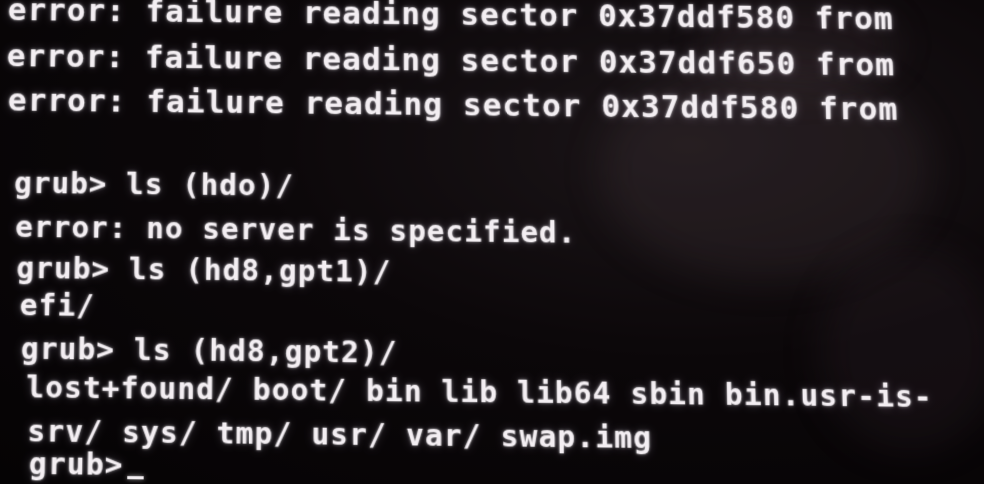  I want to click on grub-prompt: grub>, so click(76, 464).